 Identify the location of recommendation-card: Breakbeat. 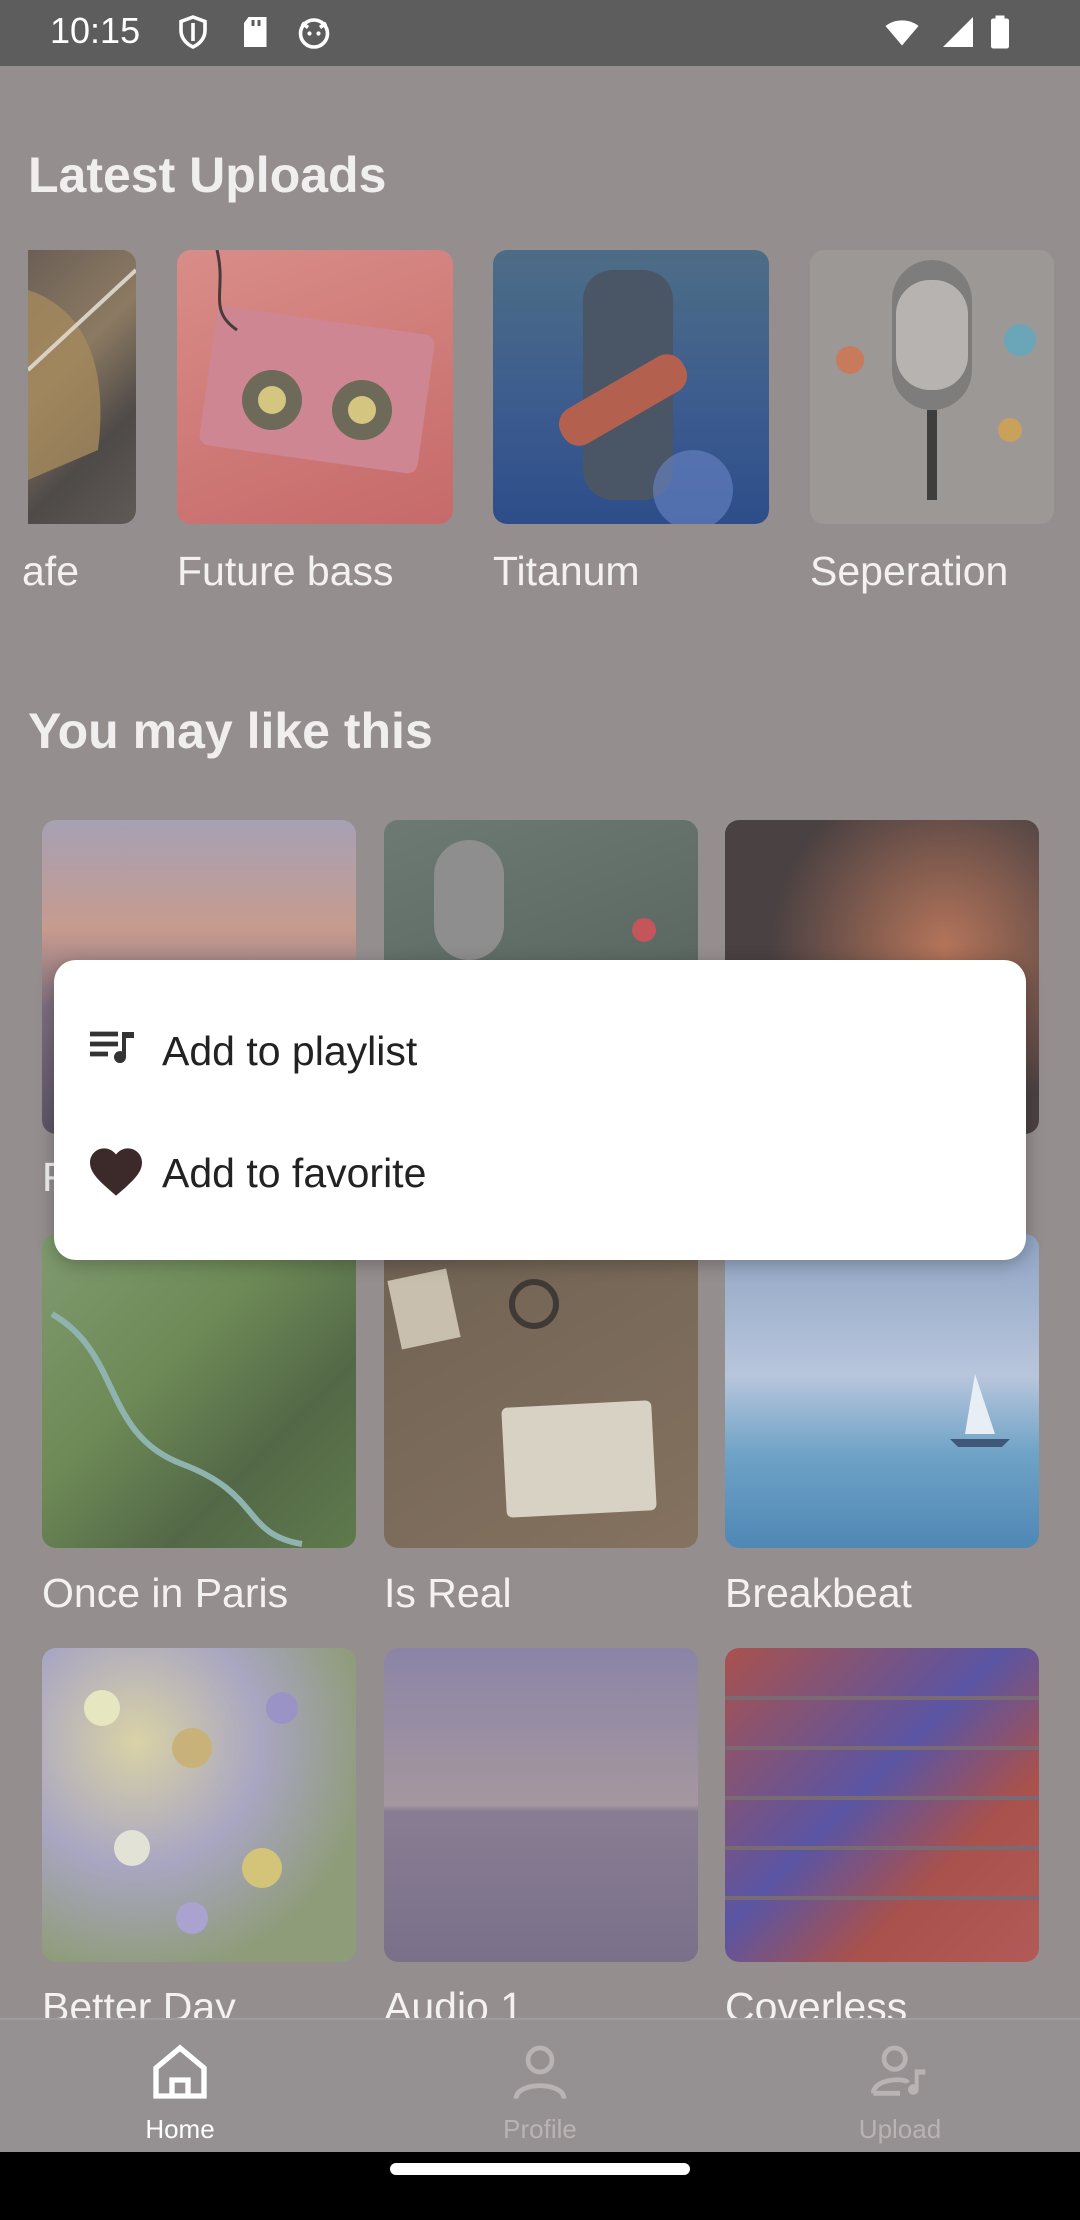
(882, 1425).